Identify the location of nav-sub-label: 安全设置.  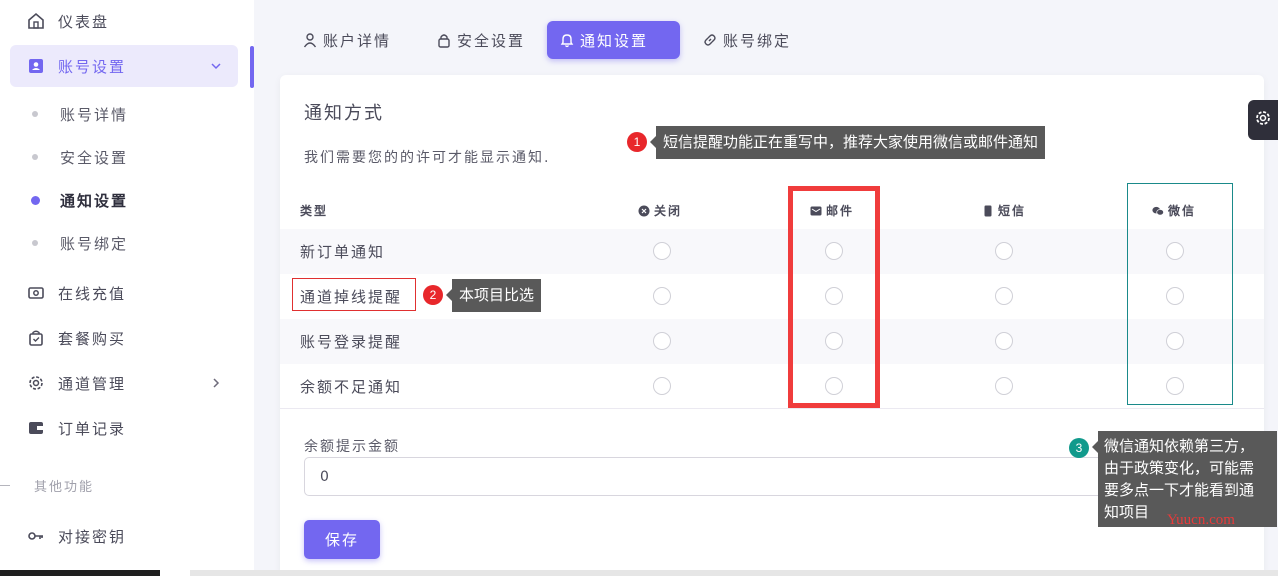
(94, 157).